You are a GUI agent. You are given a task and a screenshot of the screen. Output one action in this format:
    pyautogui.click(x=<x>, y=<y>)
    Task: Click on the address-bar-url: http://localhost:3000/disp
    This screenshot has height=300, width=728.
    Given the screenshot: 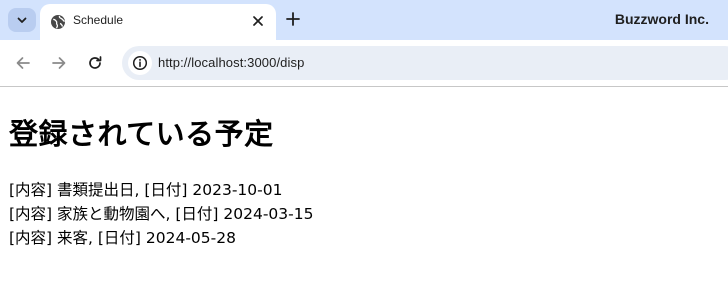 What is the action you would take?
    pyautogui.click(x=231, y=62)
    